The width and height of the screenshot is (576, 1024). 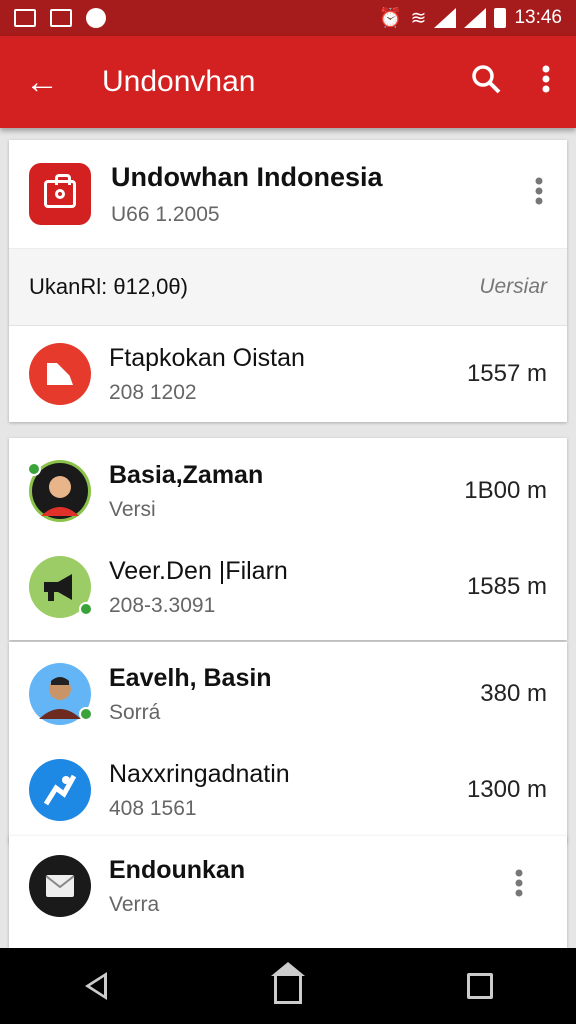 I want to click on tag-icon, so click(x=60, y=374).